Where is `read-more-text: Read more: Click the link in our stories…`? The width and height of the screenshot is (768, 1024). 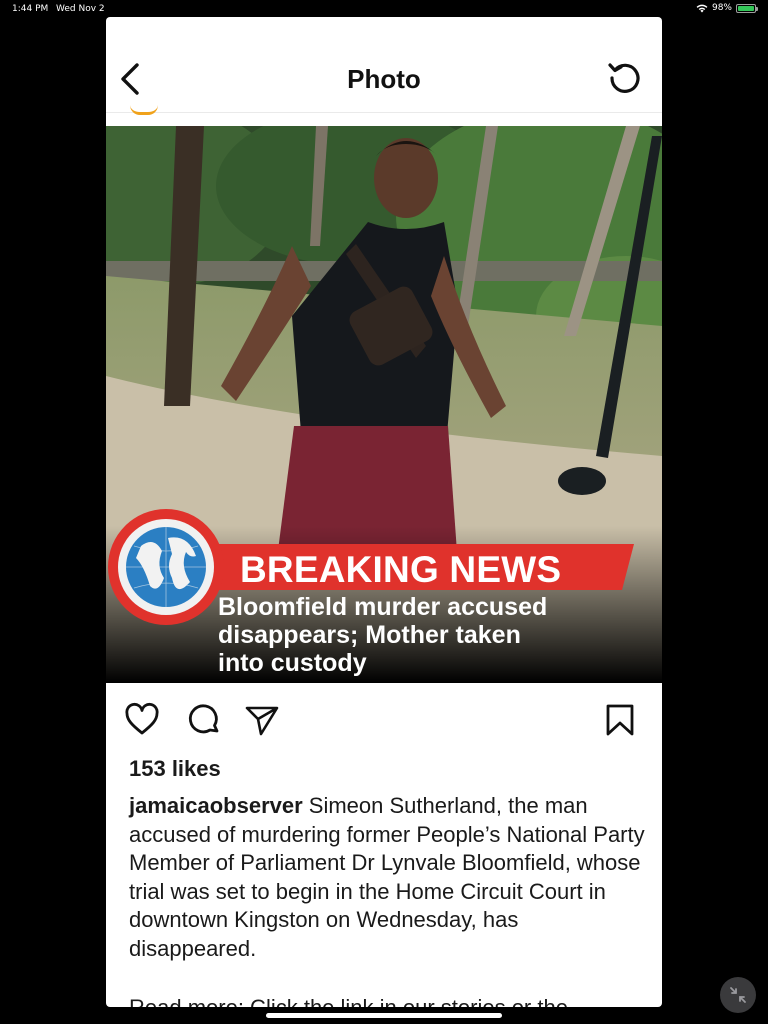 read-more-text: Read more: Click the link in our stories… is located at coordinates (389, 1001).